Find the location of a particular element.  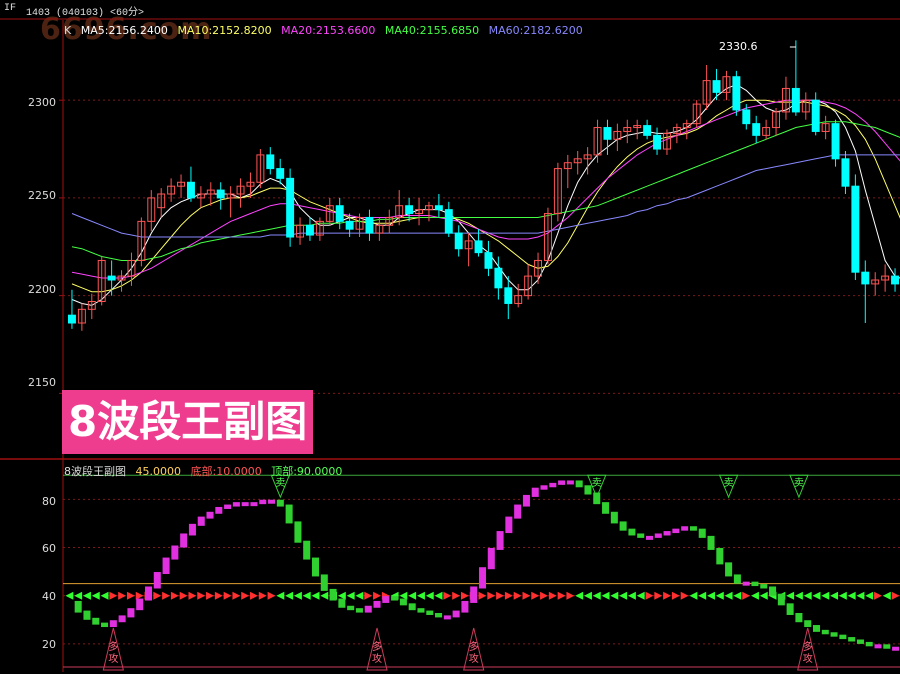

indicator-name: 8波段王副图 is located at coordinates (95, 471).